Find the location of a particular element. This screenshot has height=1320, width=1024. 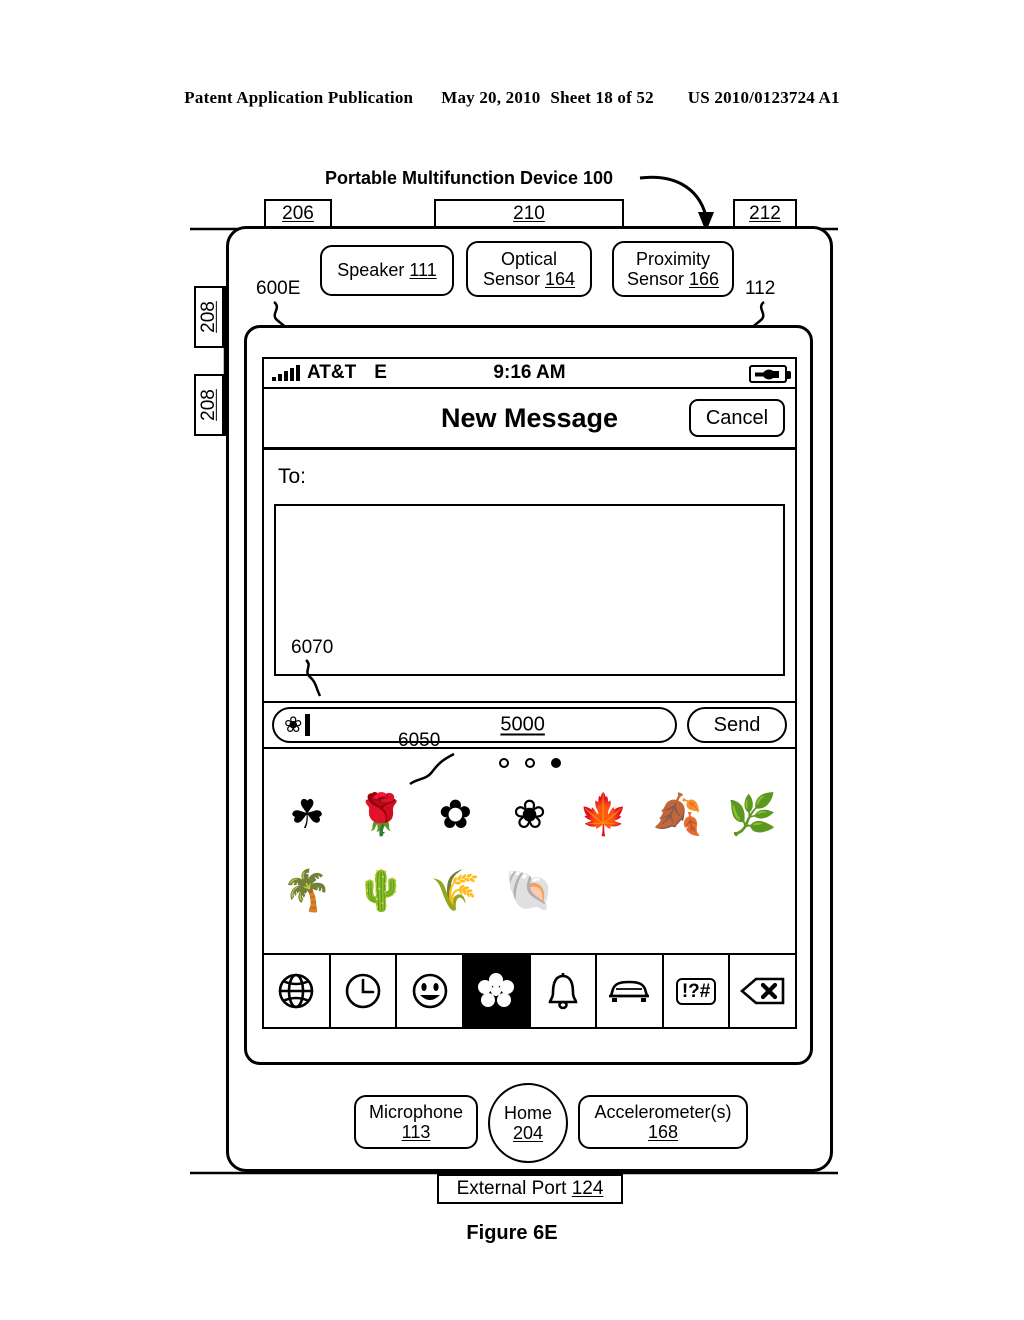

page-title: New Message is located at coordinates (529, 417).